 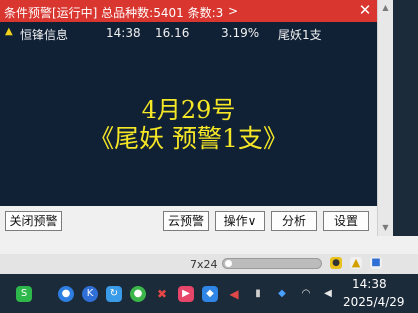 What do you see at coordinates (172, 33) in the screenshot?
I see `stock-price: 16.16` at bounding box center [172, 33].